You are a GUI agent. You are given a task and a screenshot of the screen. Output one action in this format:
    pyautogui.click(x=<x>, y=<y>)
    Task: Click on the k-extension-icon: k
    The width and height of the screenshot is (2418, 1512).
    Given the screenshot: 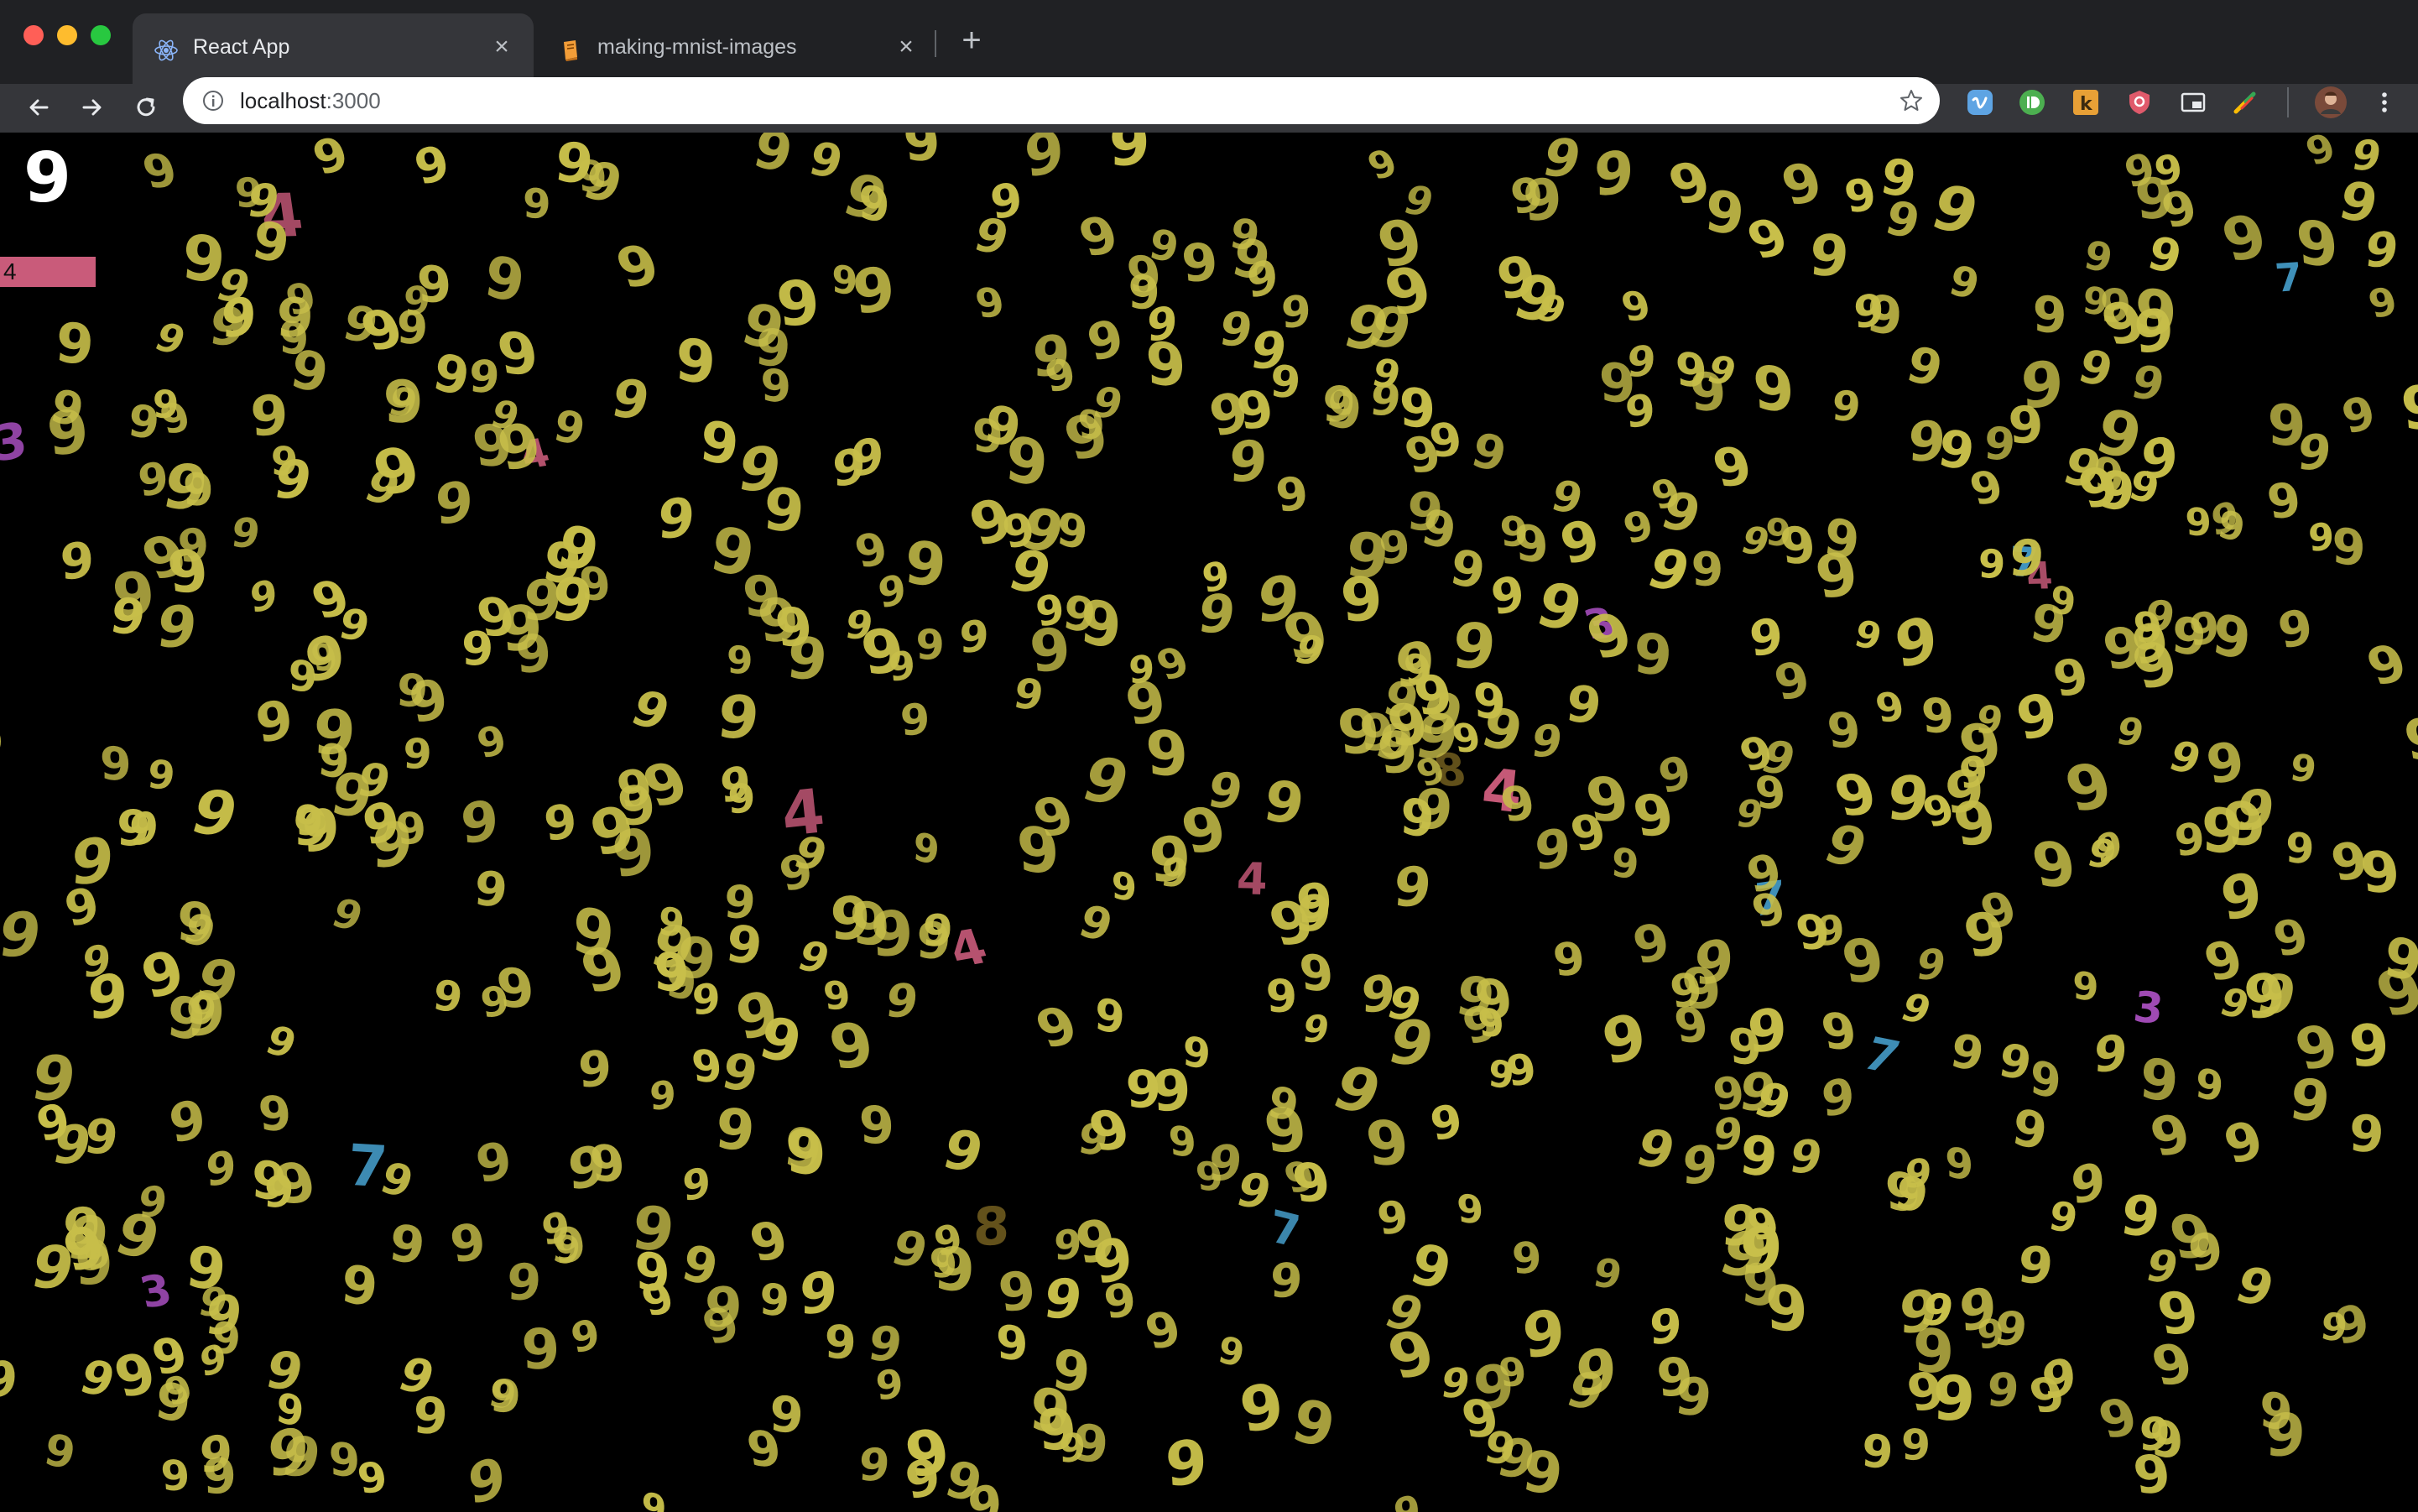 What is the action you would take?
    pyautogui.click(x=2086, y=103)
    